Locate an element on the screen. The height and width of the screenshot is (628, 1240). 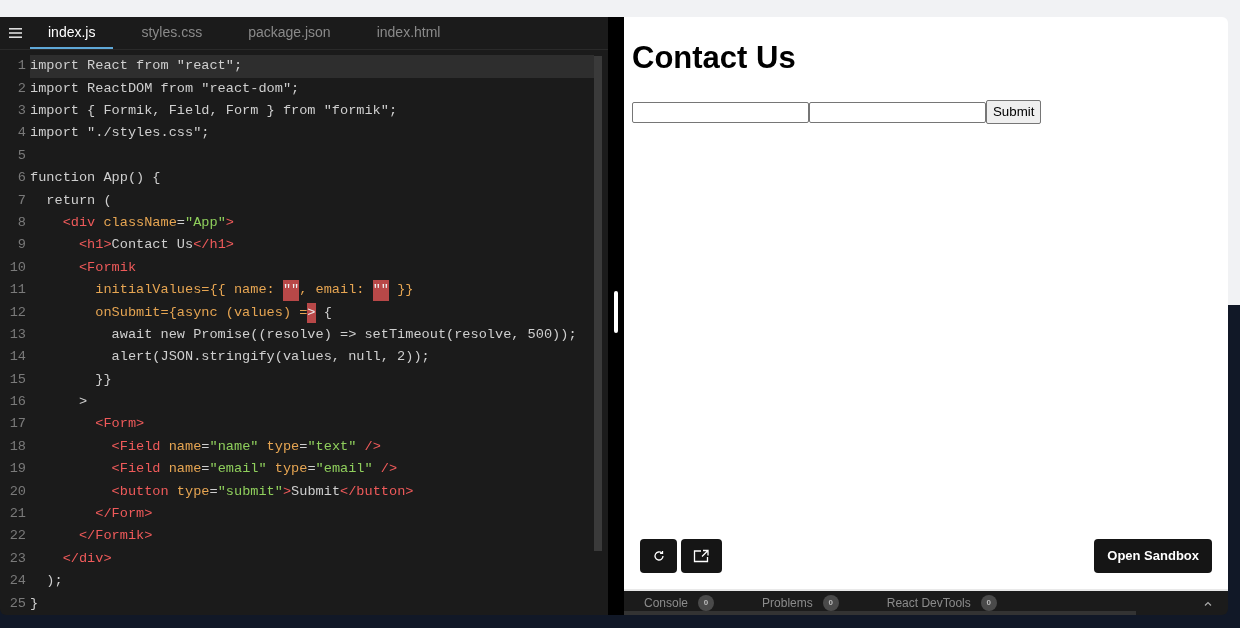
open-sandbox-button: Open Sandbox is located at coordinates (1153, 556).